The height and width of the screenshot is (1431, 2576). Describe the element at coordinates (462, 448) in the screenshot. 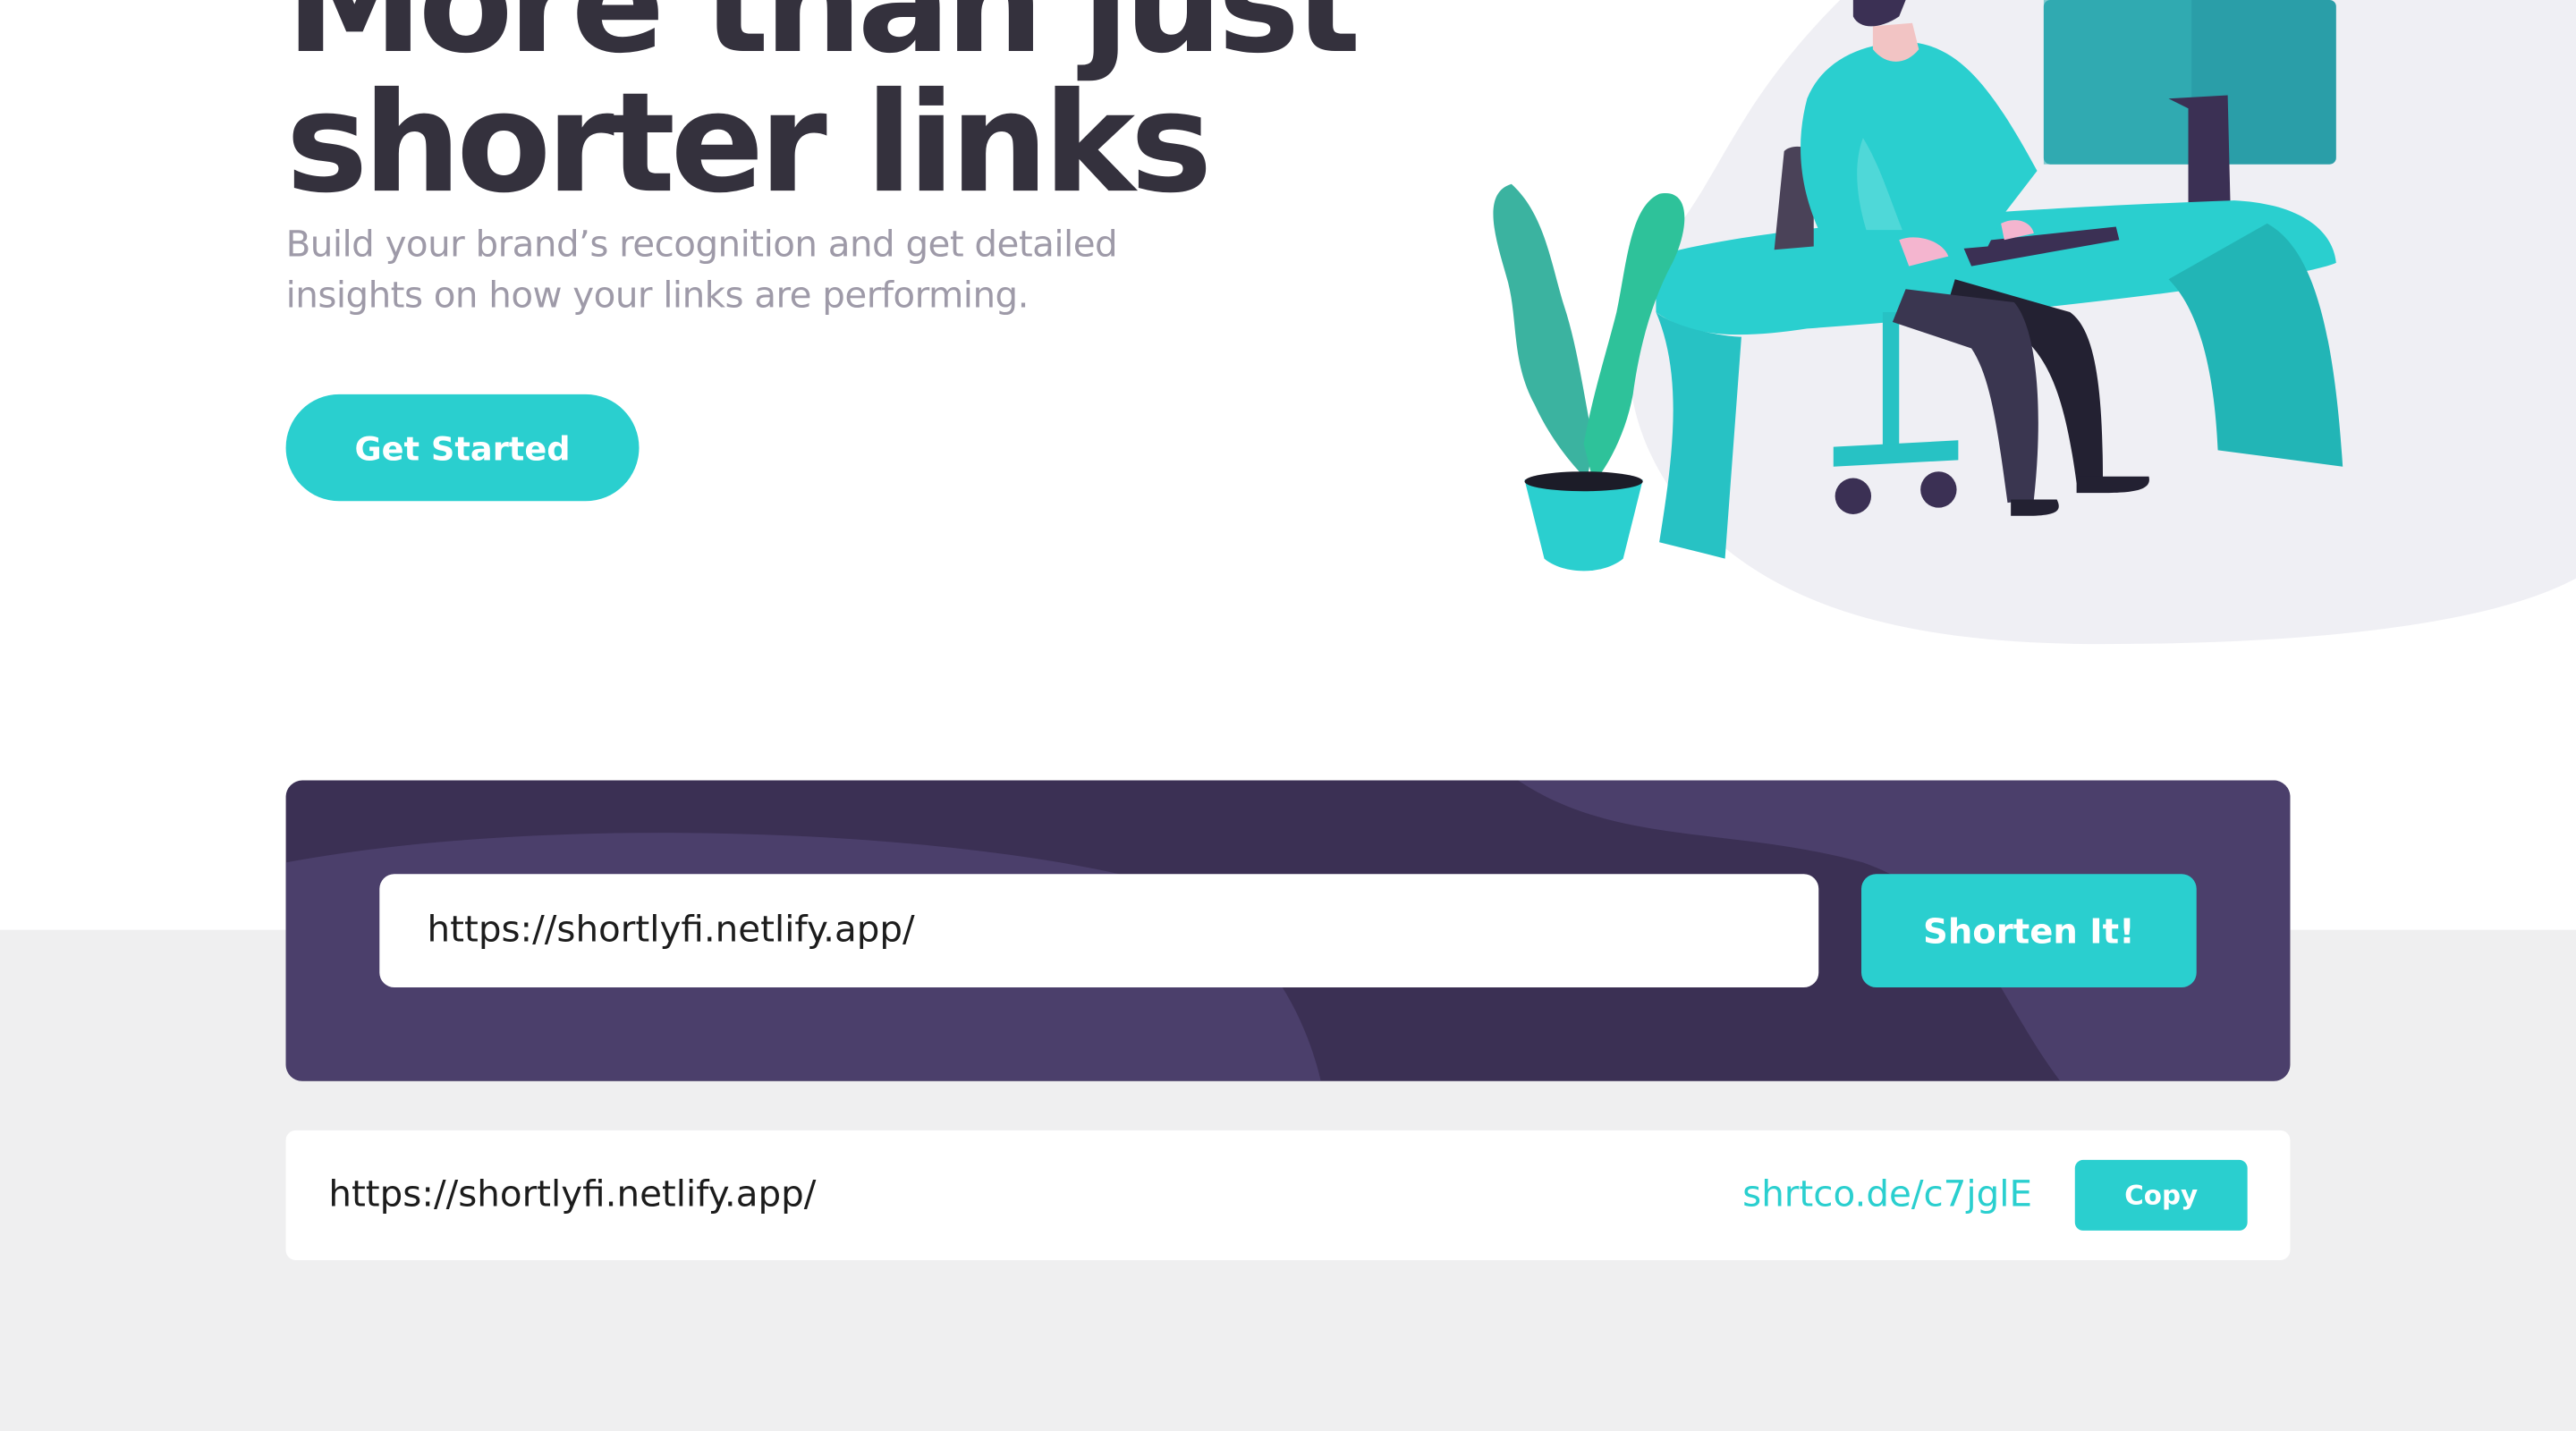

I see `get-started-button: Get Started` at that location.